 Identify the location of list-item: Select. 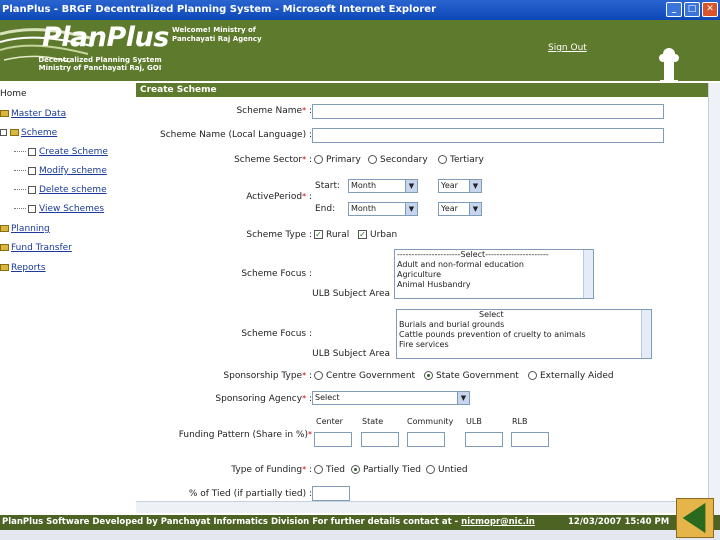
(525, 315).